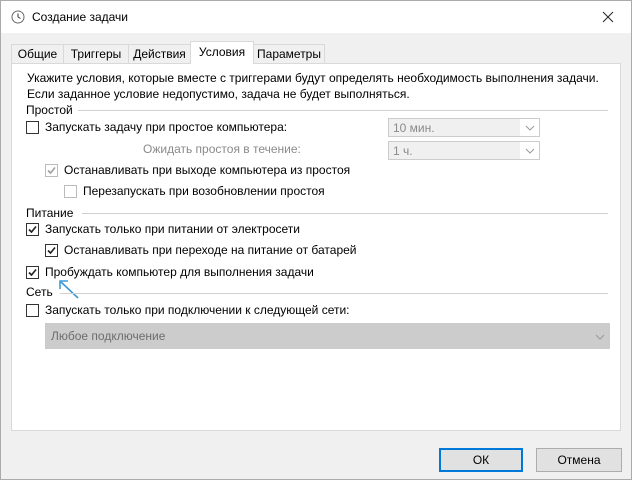 Image resolution: width=632 pixels, height=480 pixels. What do you see at coordinates (222, 52) in the screenshot?
I see `tab-conditions: Условия` at bounding box center [222, 52].